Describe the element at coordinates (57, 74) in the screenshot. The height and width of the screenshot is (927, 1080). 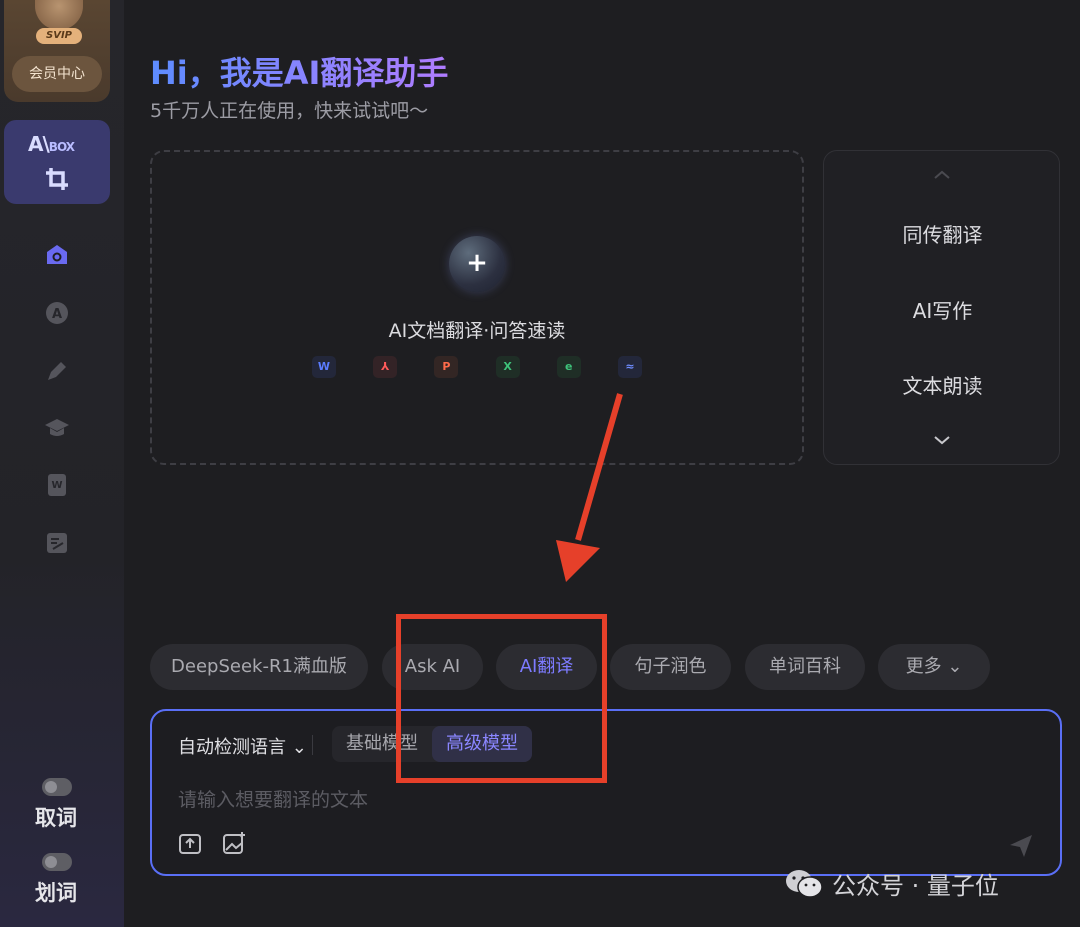
I see `member-center-button: 会员中心` at that location.